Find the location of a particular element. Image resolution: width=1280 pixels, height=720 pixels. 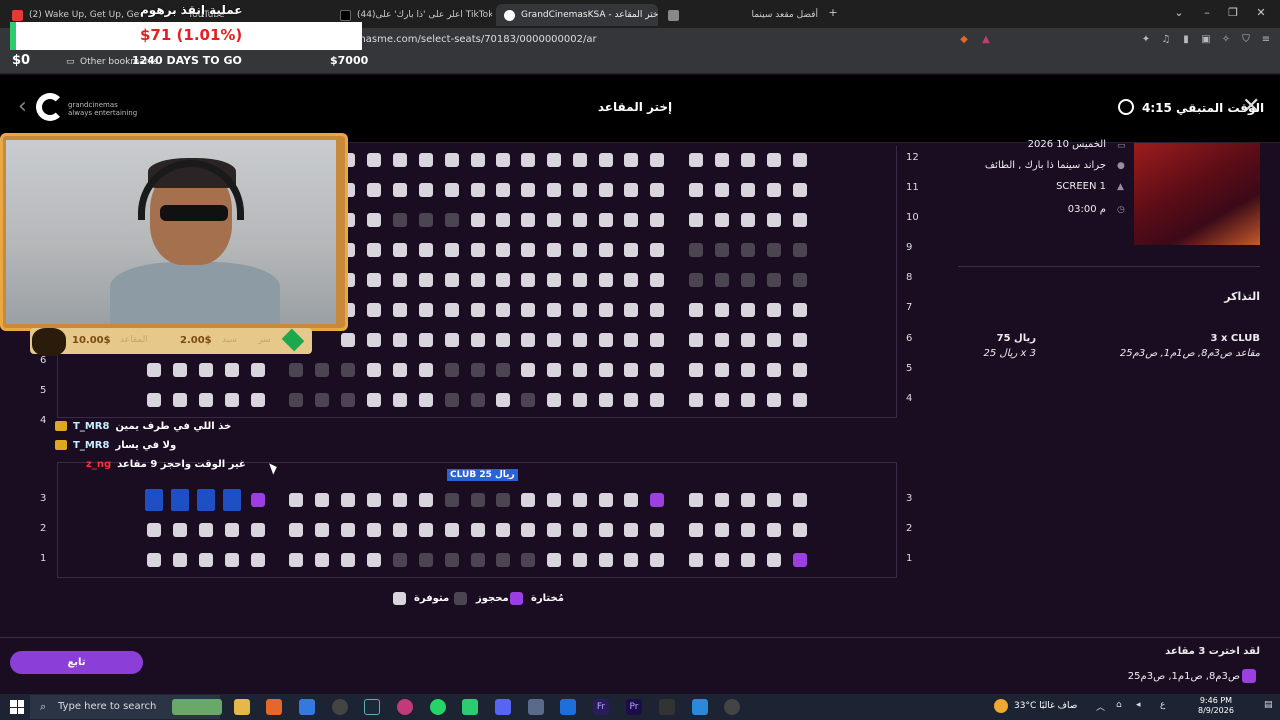

app-icon is located at coordinates (340, 707).